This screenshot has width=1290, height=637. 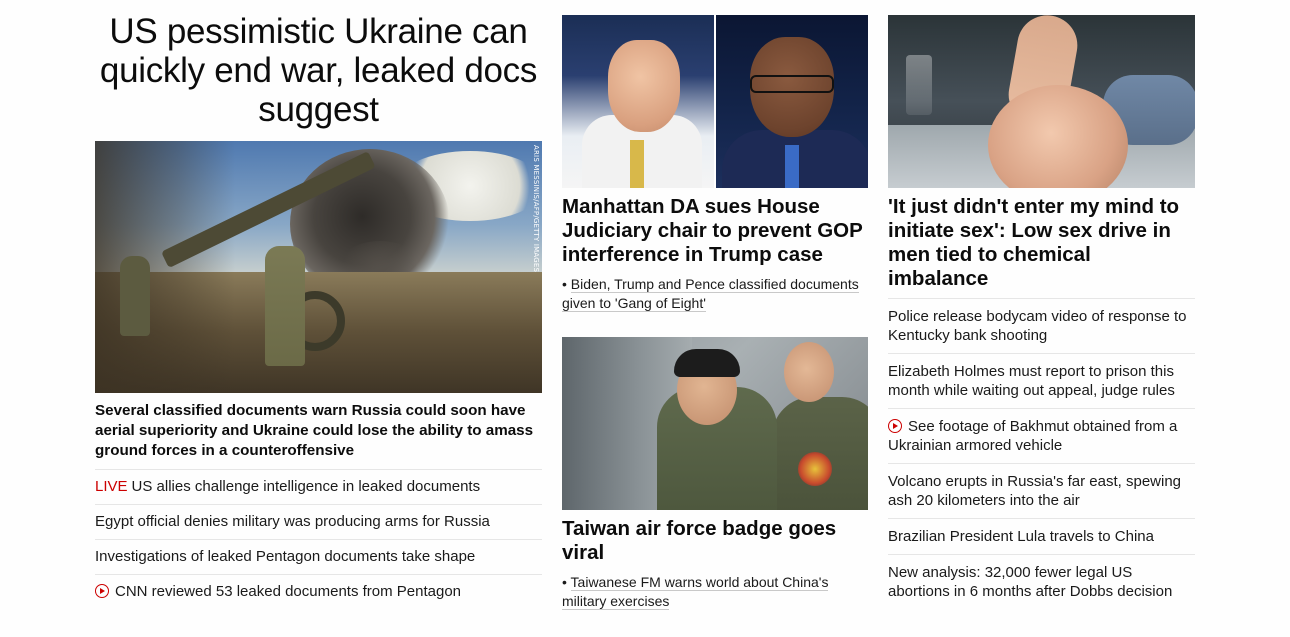 What do you see at coordinates (165, 267) in the screenshot?
I see `image-trees` at bounding box center [165, 267].